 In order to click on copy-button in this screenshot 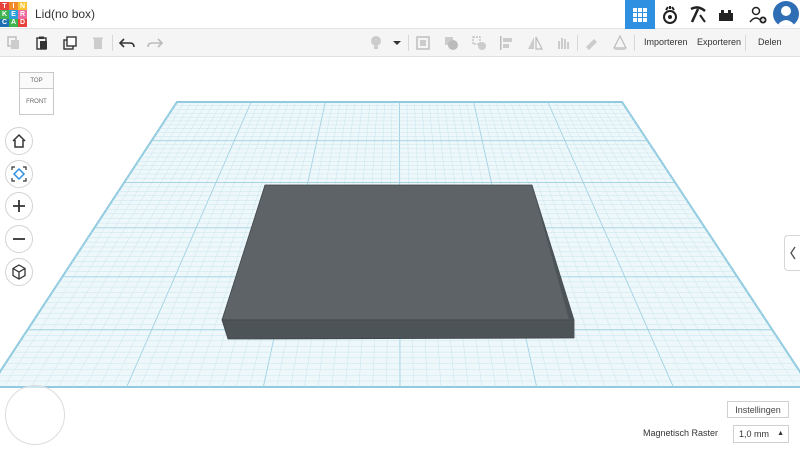, I will do `click(14, 43)`.